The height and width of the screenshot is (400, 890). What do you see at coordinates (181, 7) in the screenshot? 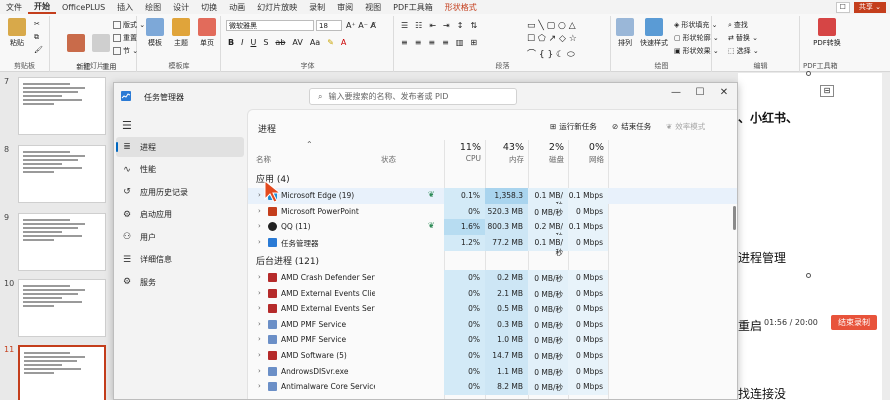
I see `menu-tab: 设计` at bounding box center [181, 7].